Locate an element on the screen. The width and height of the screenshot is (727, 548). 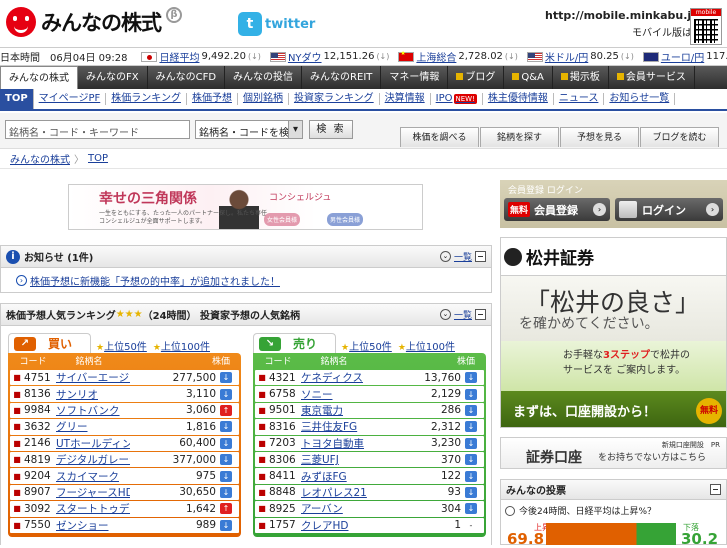
table-row: ■ 7550 ゼンショー 989 ↓ is located at coordinates (124, 525).